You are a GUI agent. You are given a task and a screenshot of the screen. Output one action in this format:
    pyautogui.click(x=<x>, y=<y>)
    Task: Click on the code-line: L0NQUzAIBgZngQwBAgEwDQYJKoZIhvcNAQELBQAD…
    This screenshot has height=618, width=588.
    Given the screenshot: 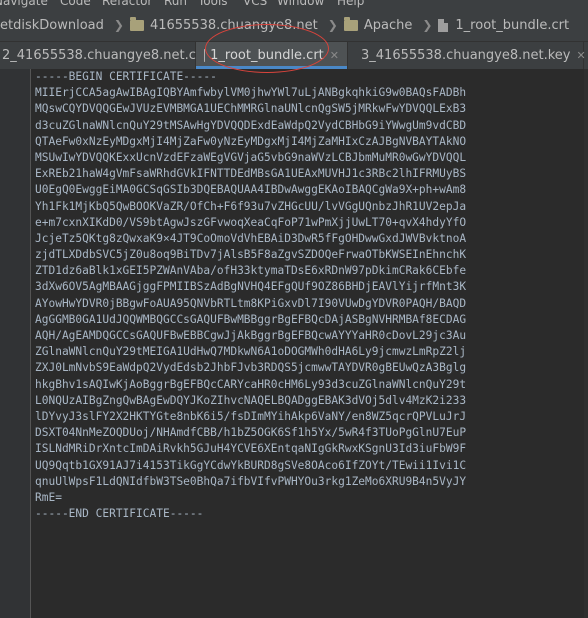 What is the action you would take?
    pyautogui.click(x=251, y=400)
    